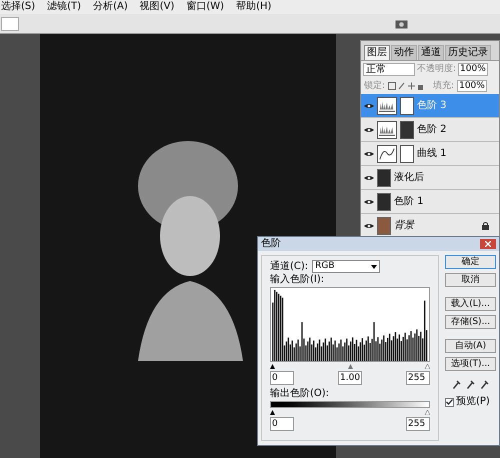  Describe the element at coordinates (374, 266) in the screenshot. I see `dropdown-arrow-icon` at that location.